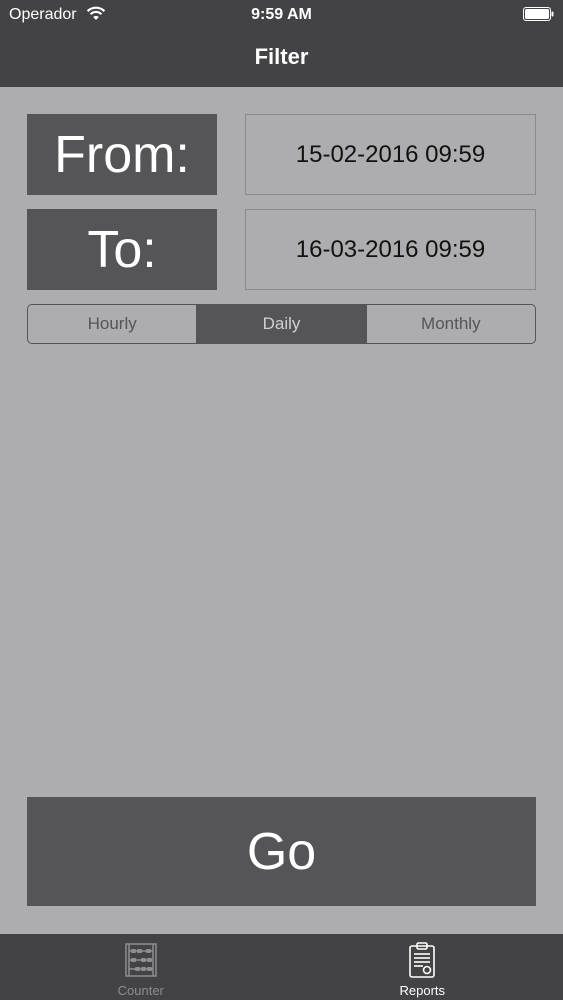  What do you see at coordinates (112, 324) in the screenshot?
I see `segment-hourly: Hourly` at bounding box center [112, 324].